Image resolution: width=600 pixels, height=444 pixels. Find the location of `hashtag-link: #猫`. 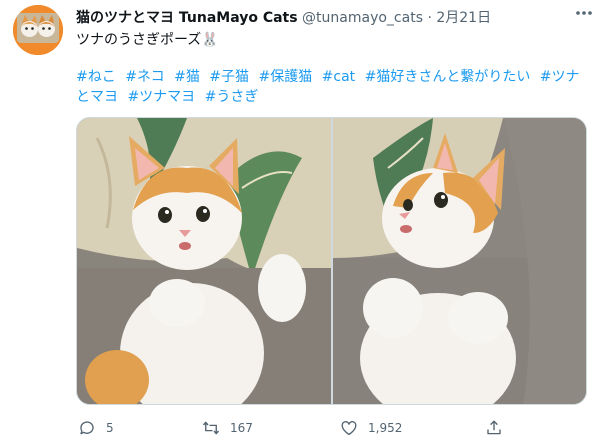

hashtag-link: #猫 is located at coordinates (187, 77).